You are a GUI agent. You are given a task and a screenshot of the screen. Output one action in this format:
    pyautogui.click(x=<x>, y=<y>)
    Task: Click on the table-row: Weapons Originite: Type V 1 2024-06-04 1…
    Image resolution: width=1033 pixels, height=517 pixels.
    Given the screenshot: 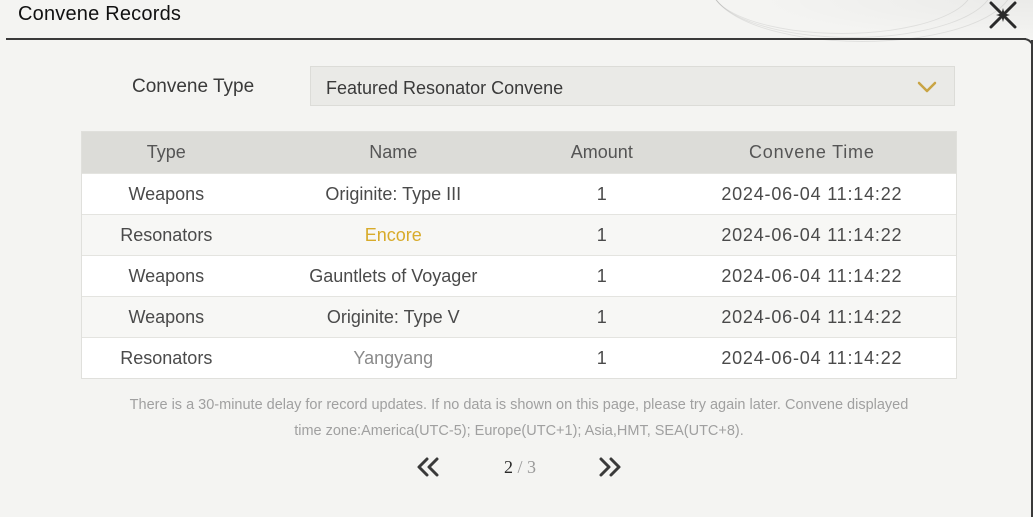 What is the action you would take?
    pyautogui.click(x=519, y=316)
    